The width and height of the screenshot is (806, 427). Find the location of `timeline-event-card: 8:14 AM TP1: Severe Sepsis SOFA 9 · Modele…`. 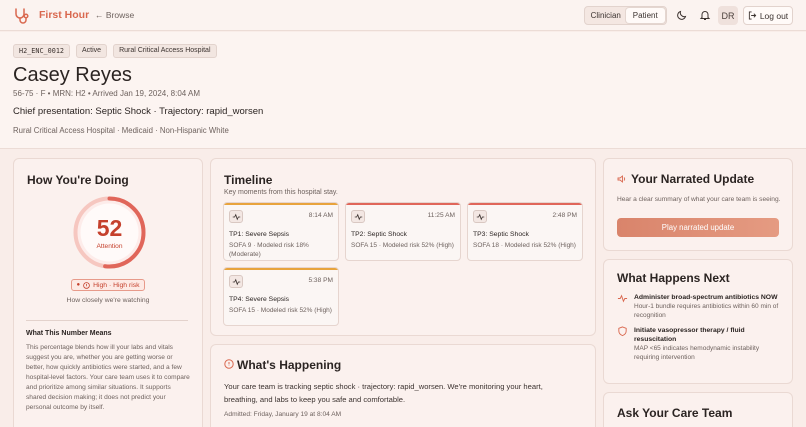

timeline-event-card: 8:14 AM TP1: Severe Sepsis SOFA 9 · Modele… is located at coordinates (281, 231).